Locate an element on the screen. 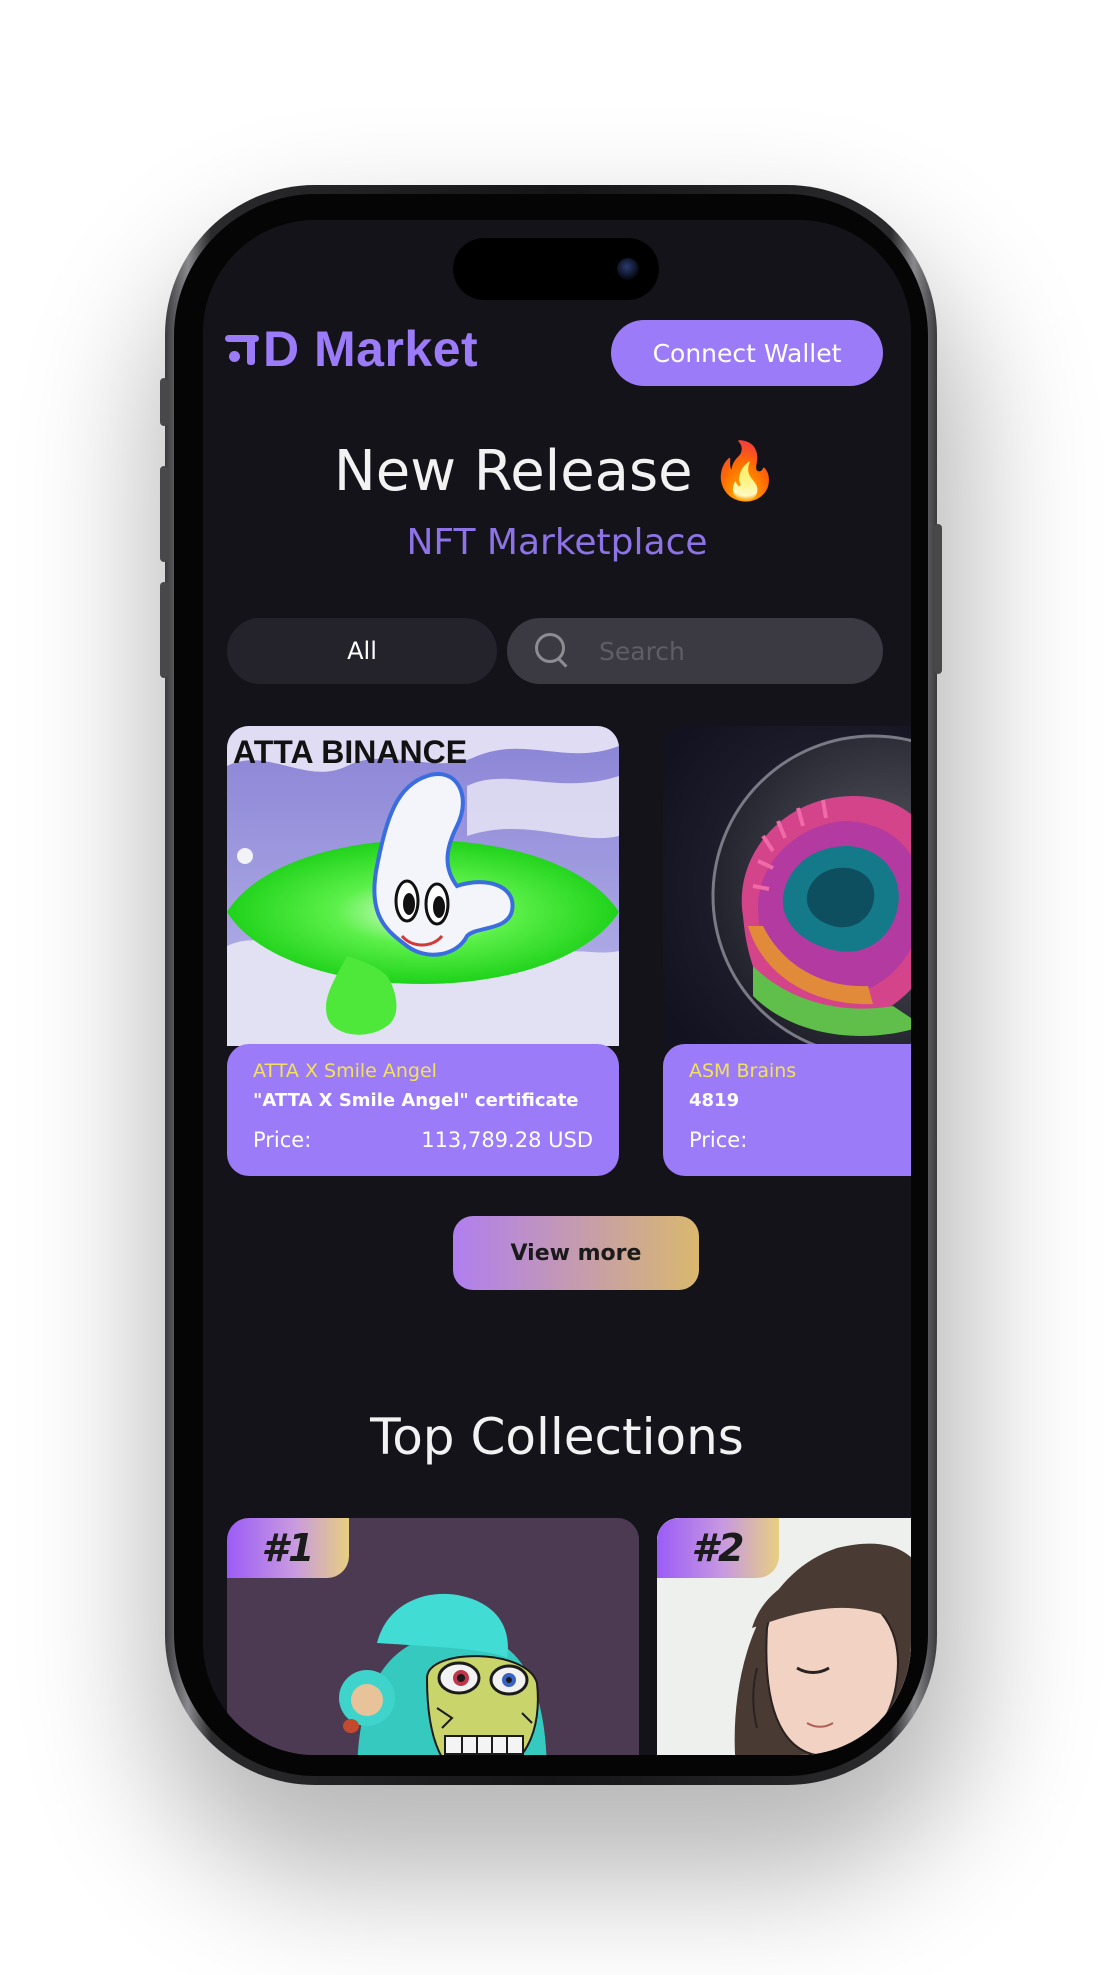  page-subtitle: NFT Marketplace is located at coordinates (557, 542).